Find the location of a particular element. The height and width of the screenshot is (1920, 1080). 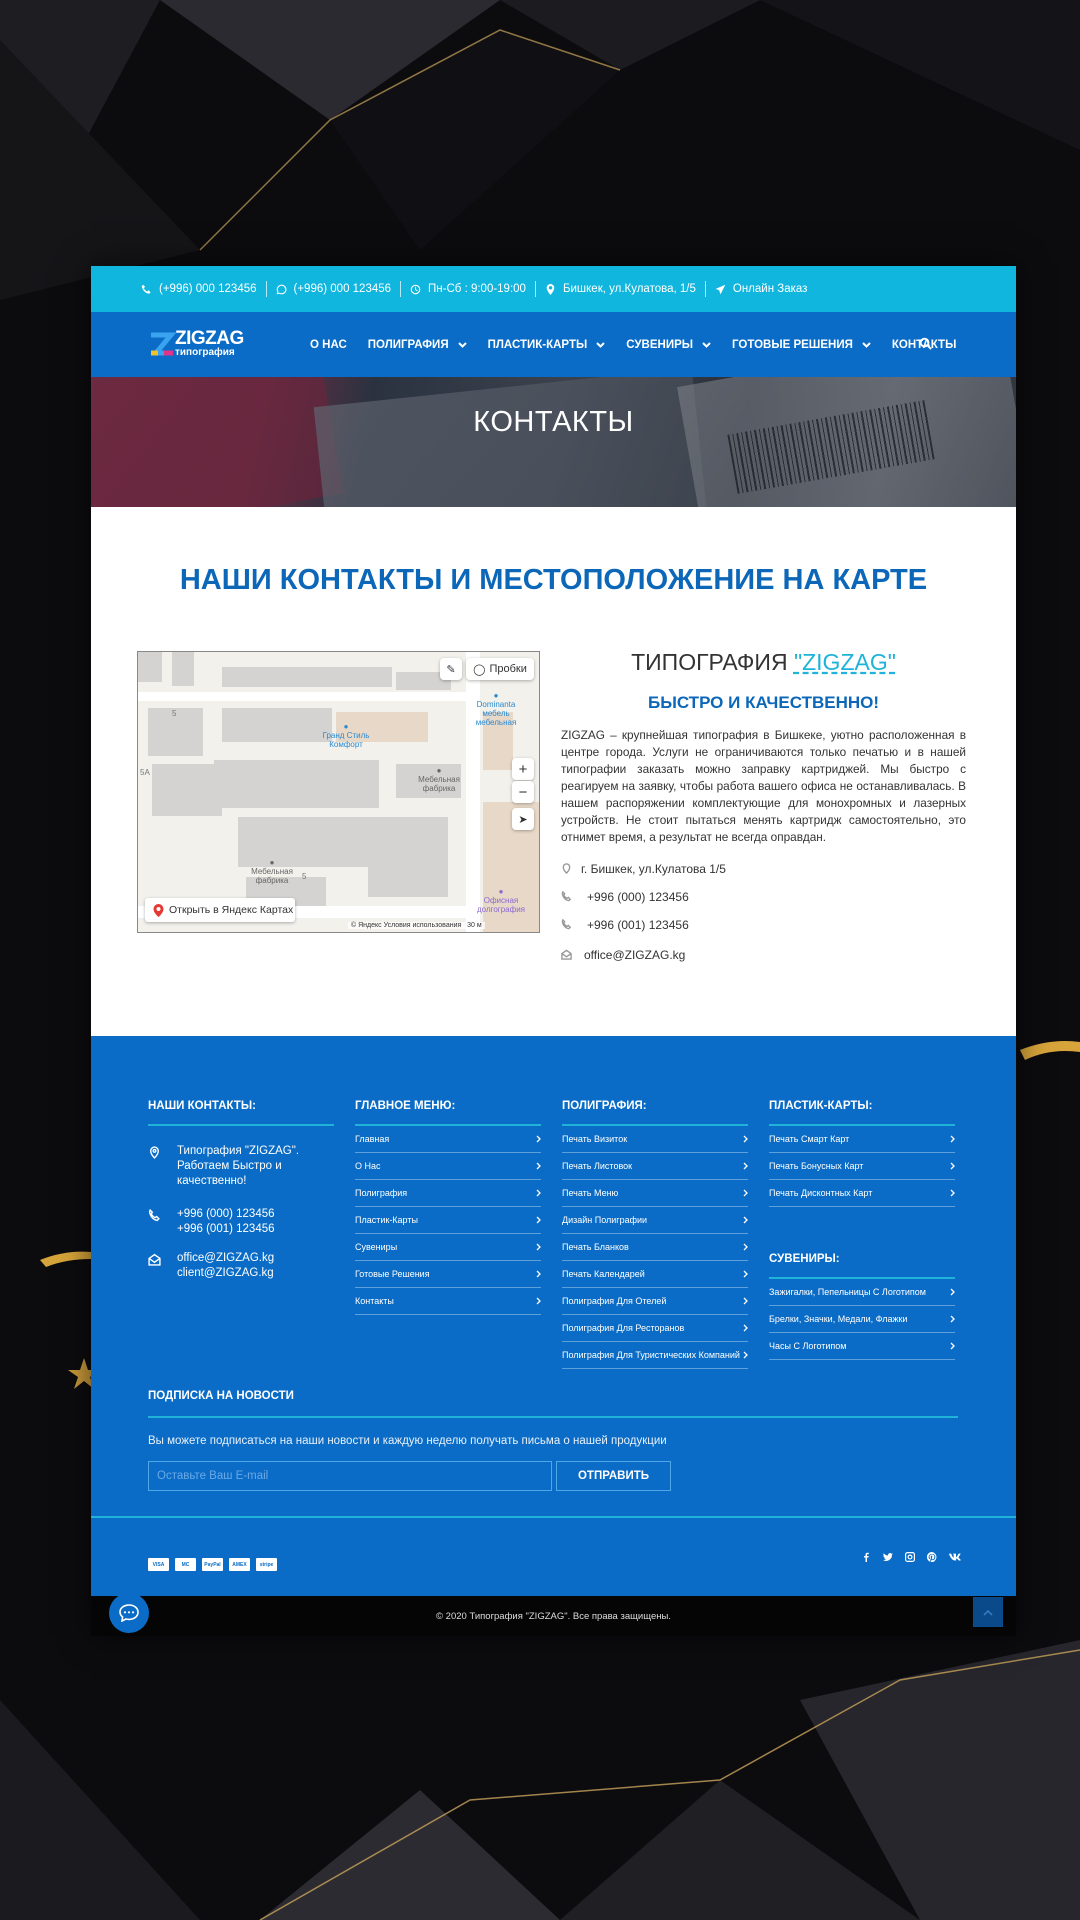

contact-email: office@ZIGZAG.kg is located at coordinates (763, 954).